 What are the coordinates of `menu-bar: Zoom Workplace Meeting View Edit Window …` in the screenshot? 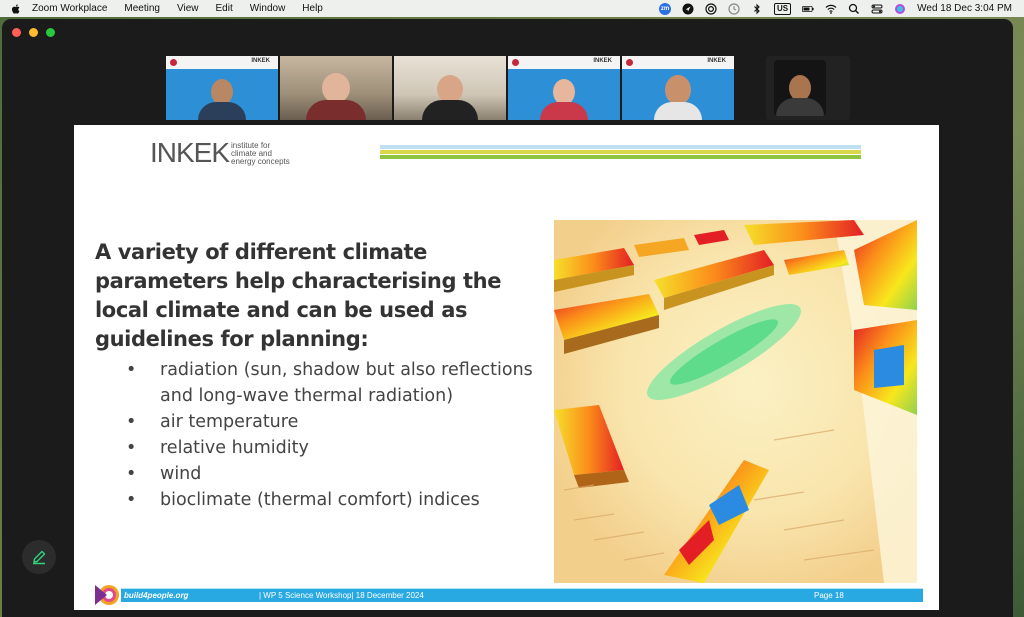 It's located at (512, 8).